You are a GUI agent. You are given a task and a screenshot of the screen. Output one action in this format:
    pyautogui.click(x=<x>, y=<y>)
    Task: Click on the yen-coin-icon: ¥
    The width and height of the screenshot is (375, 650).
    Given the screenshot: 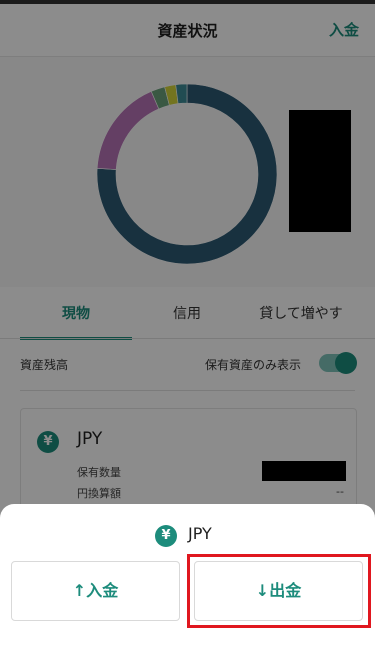 What is the action you would take?
    pyautogui.click(x=166, y=536)
    